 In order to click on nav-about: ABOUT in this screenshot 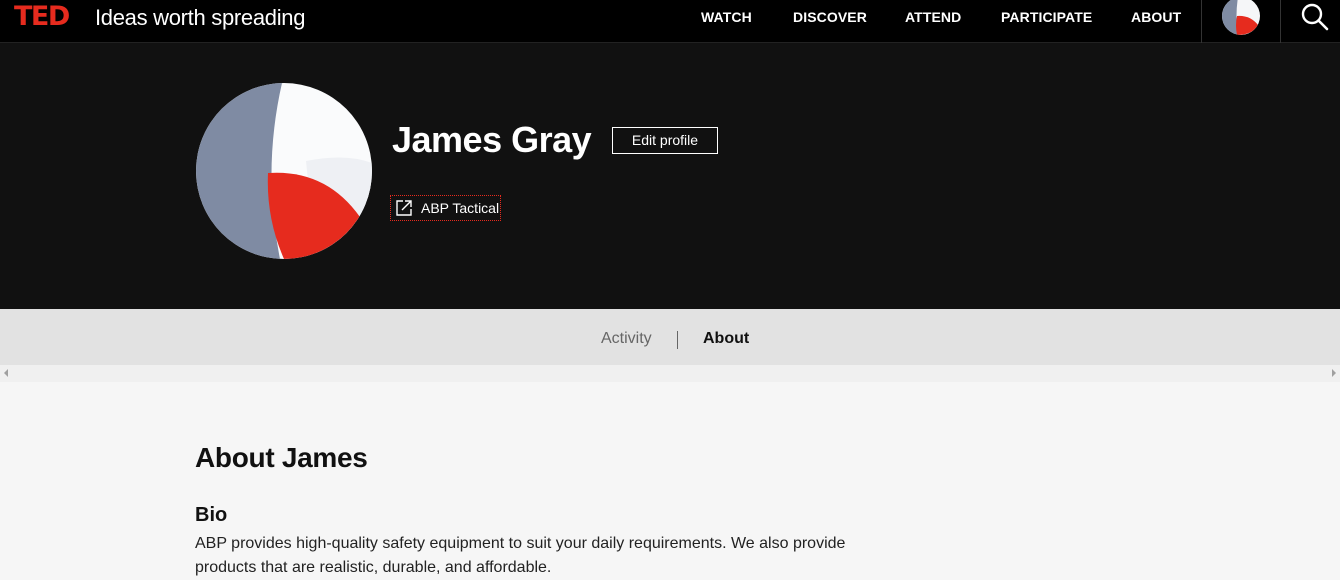, I will do `click(1156, 17)`.